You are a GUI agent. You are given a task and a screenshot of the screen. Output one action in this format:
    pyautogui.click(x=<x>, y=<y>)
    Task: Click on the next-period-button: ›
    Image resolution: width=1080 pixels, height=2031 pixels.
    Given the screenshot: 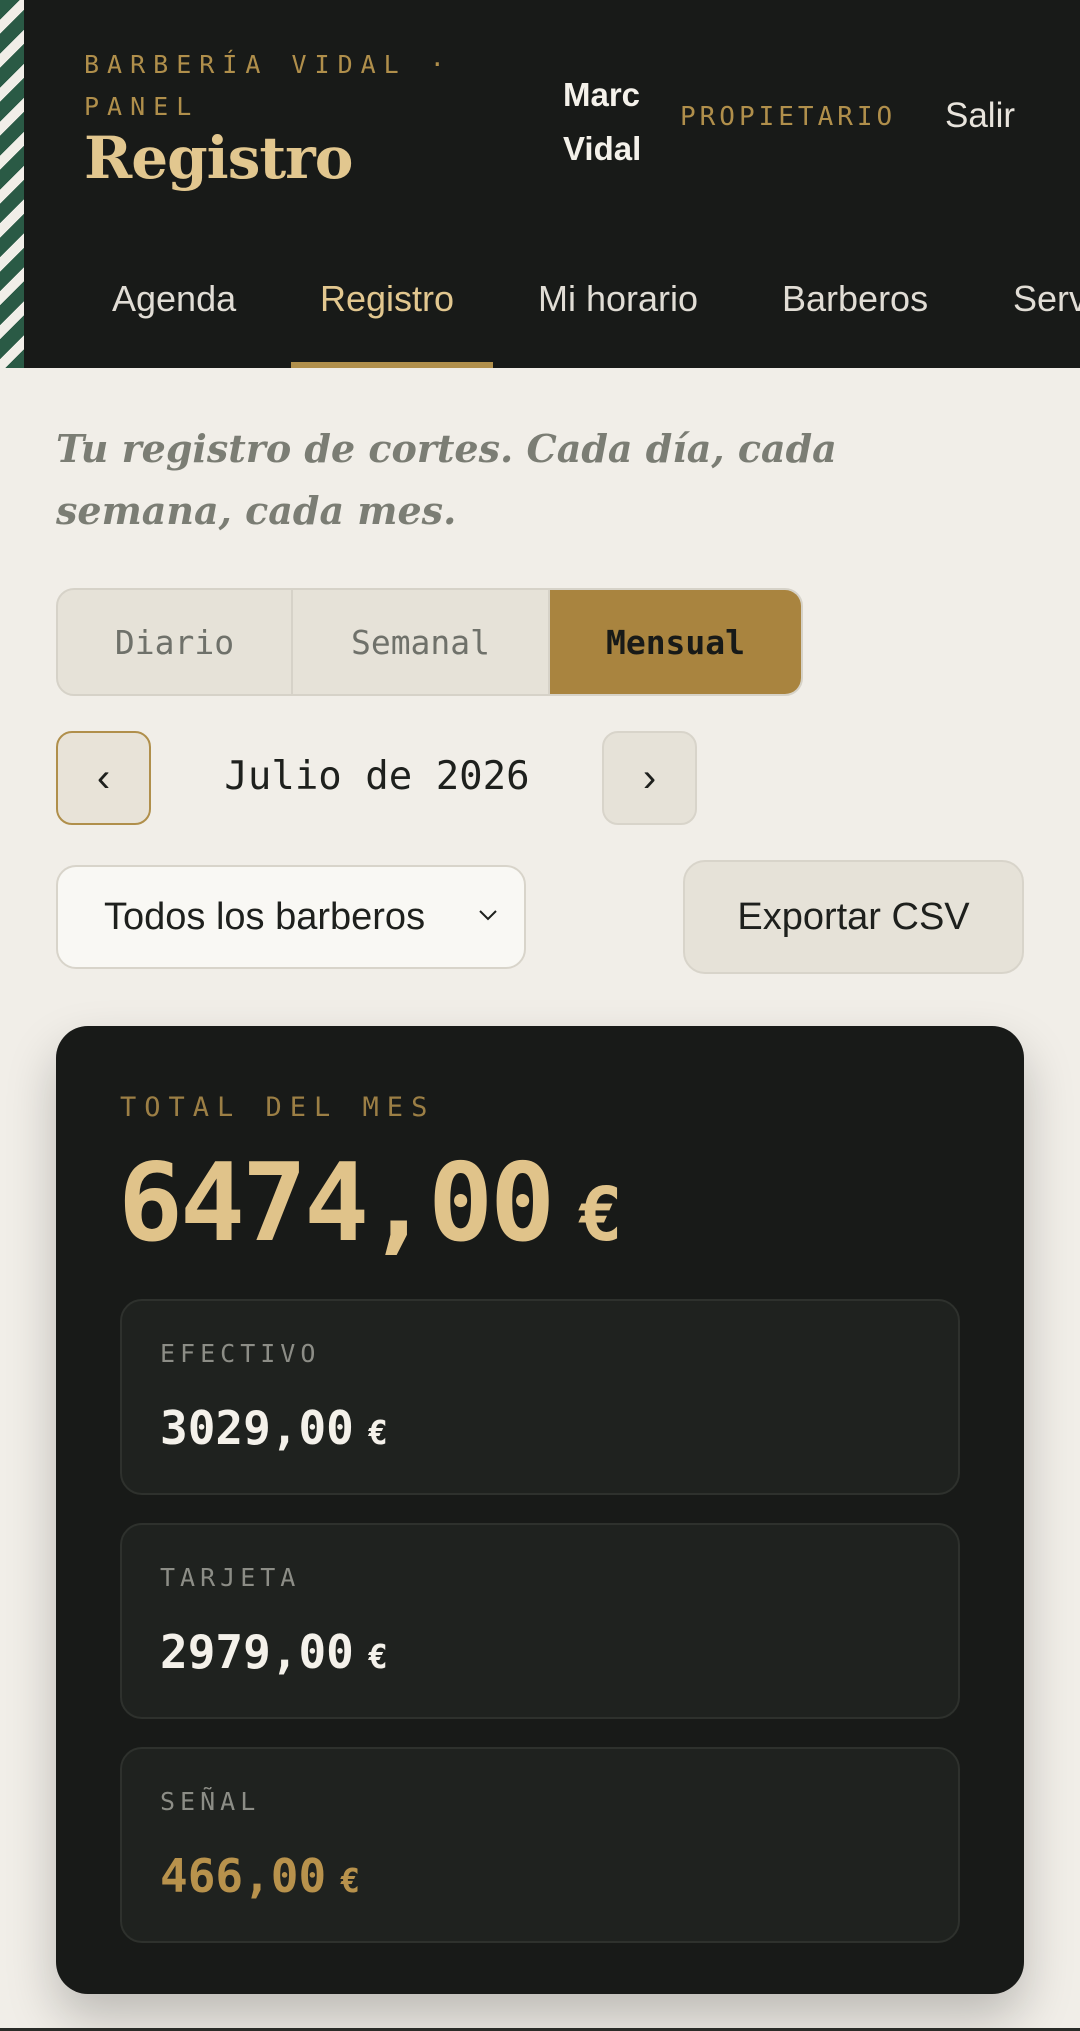 What is the action you would take?
    pyautogui.click(x=649, y=778)
    